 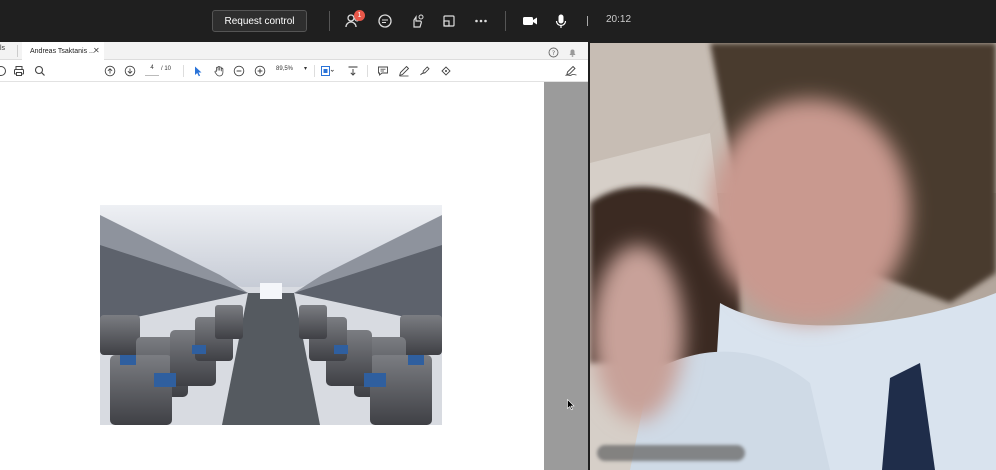 What do you see at coordinates (449, 21) in the screenshot?
I see `share-screen-icon` at bounding box center [449, 21].